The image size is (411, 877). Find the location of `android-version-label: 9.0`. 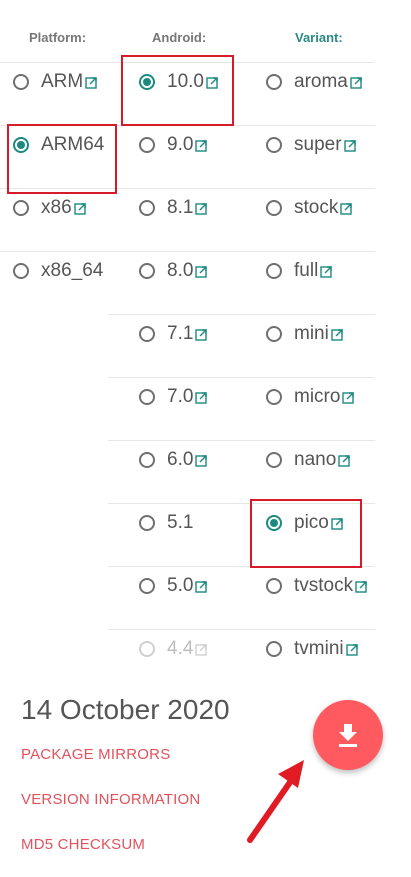

android-version-label: 9.0 is located at coordinates (180, 144).